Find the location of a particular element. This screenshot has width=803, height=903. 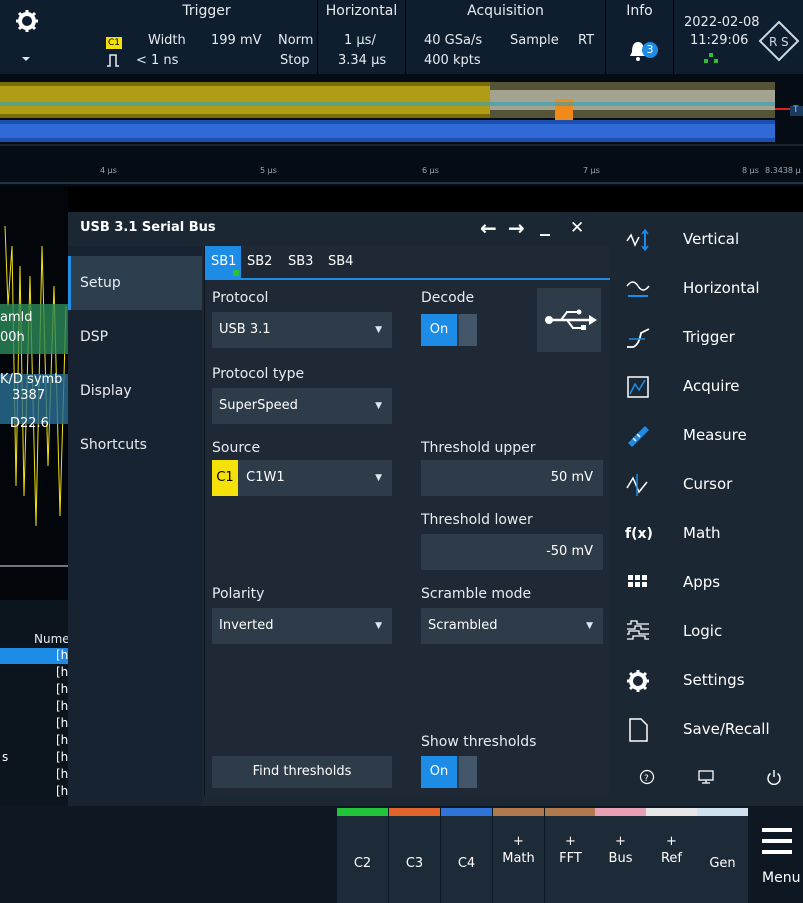

softkey-c4: C4 is located at coordinates (466, 855).